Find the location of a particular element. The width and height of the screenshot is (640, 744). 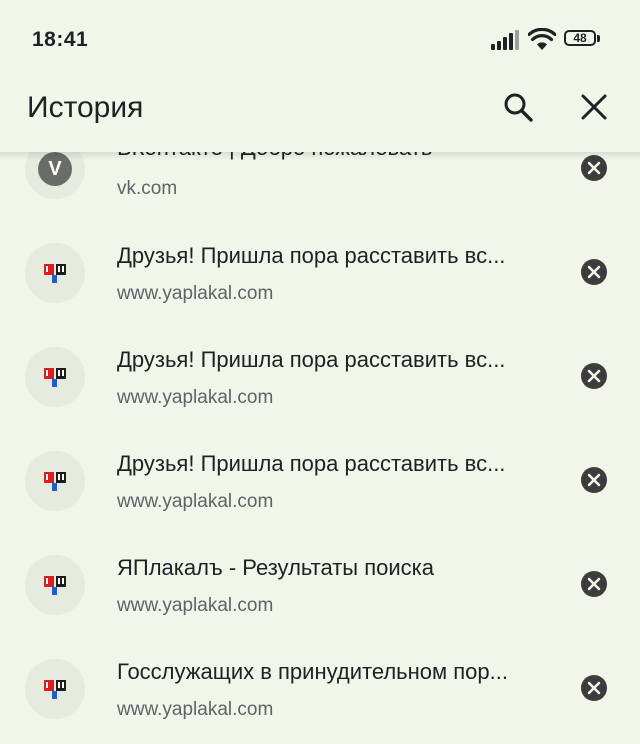

close-button is located at coordinates (594, 107).